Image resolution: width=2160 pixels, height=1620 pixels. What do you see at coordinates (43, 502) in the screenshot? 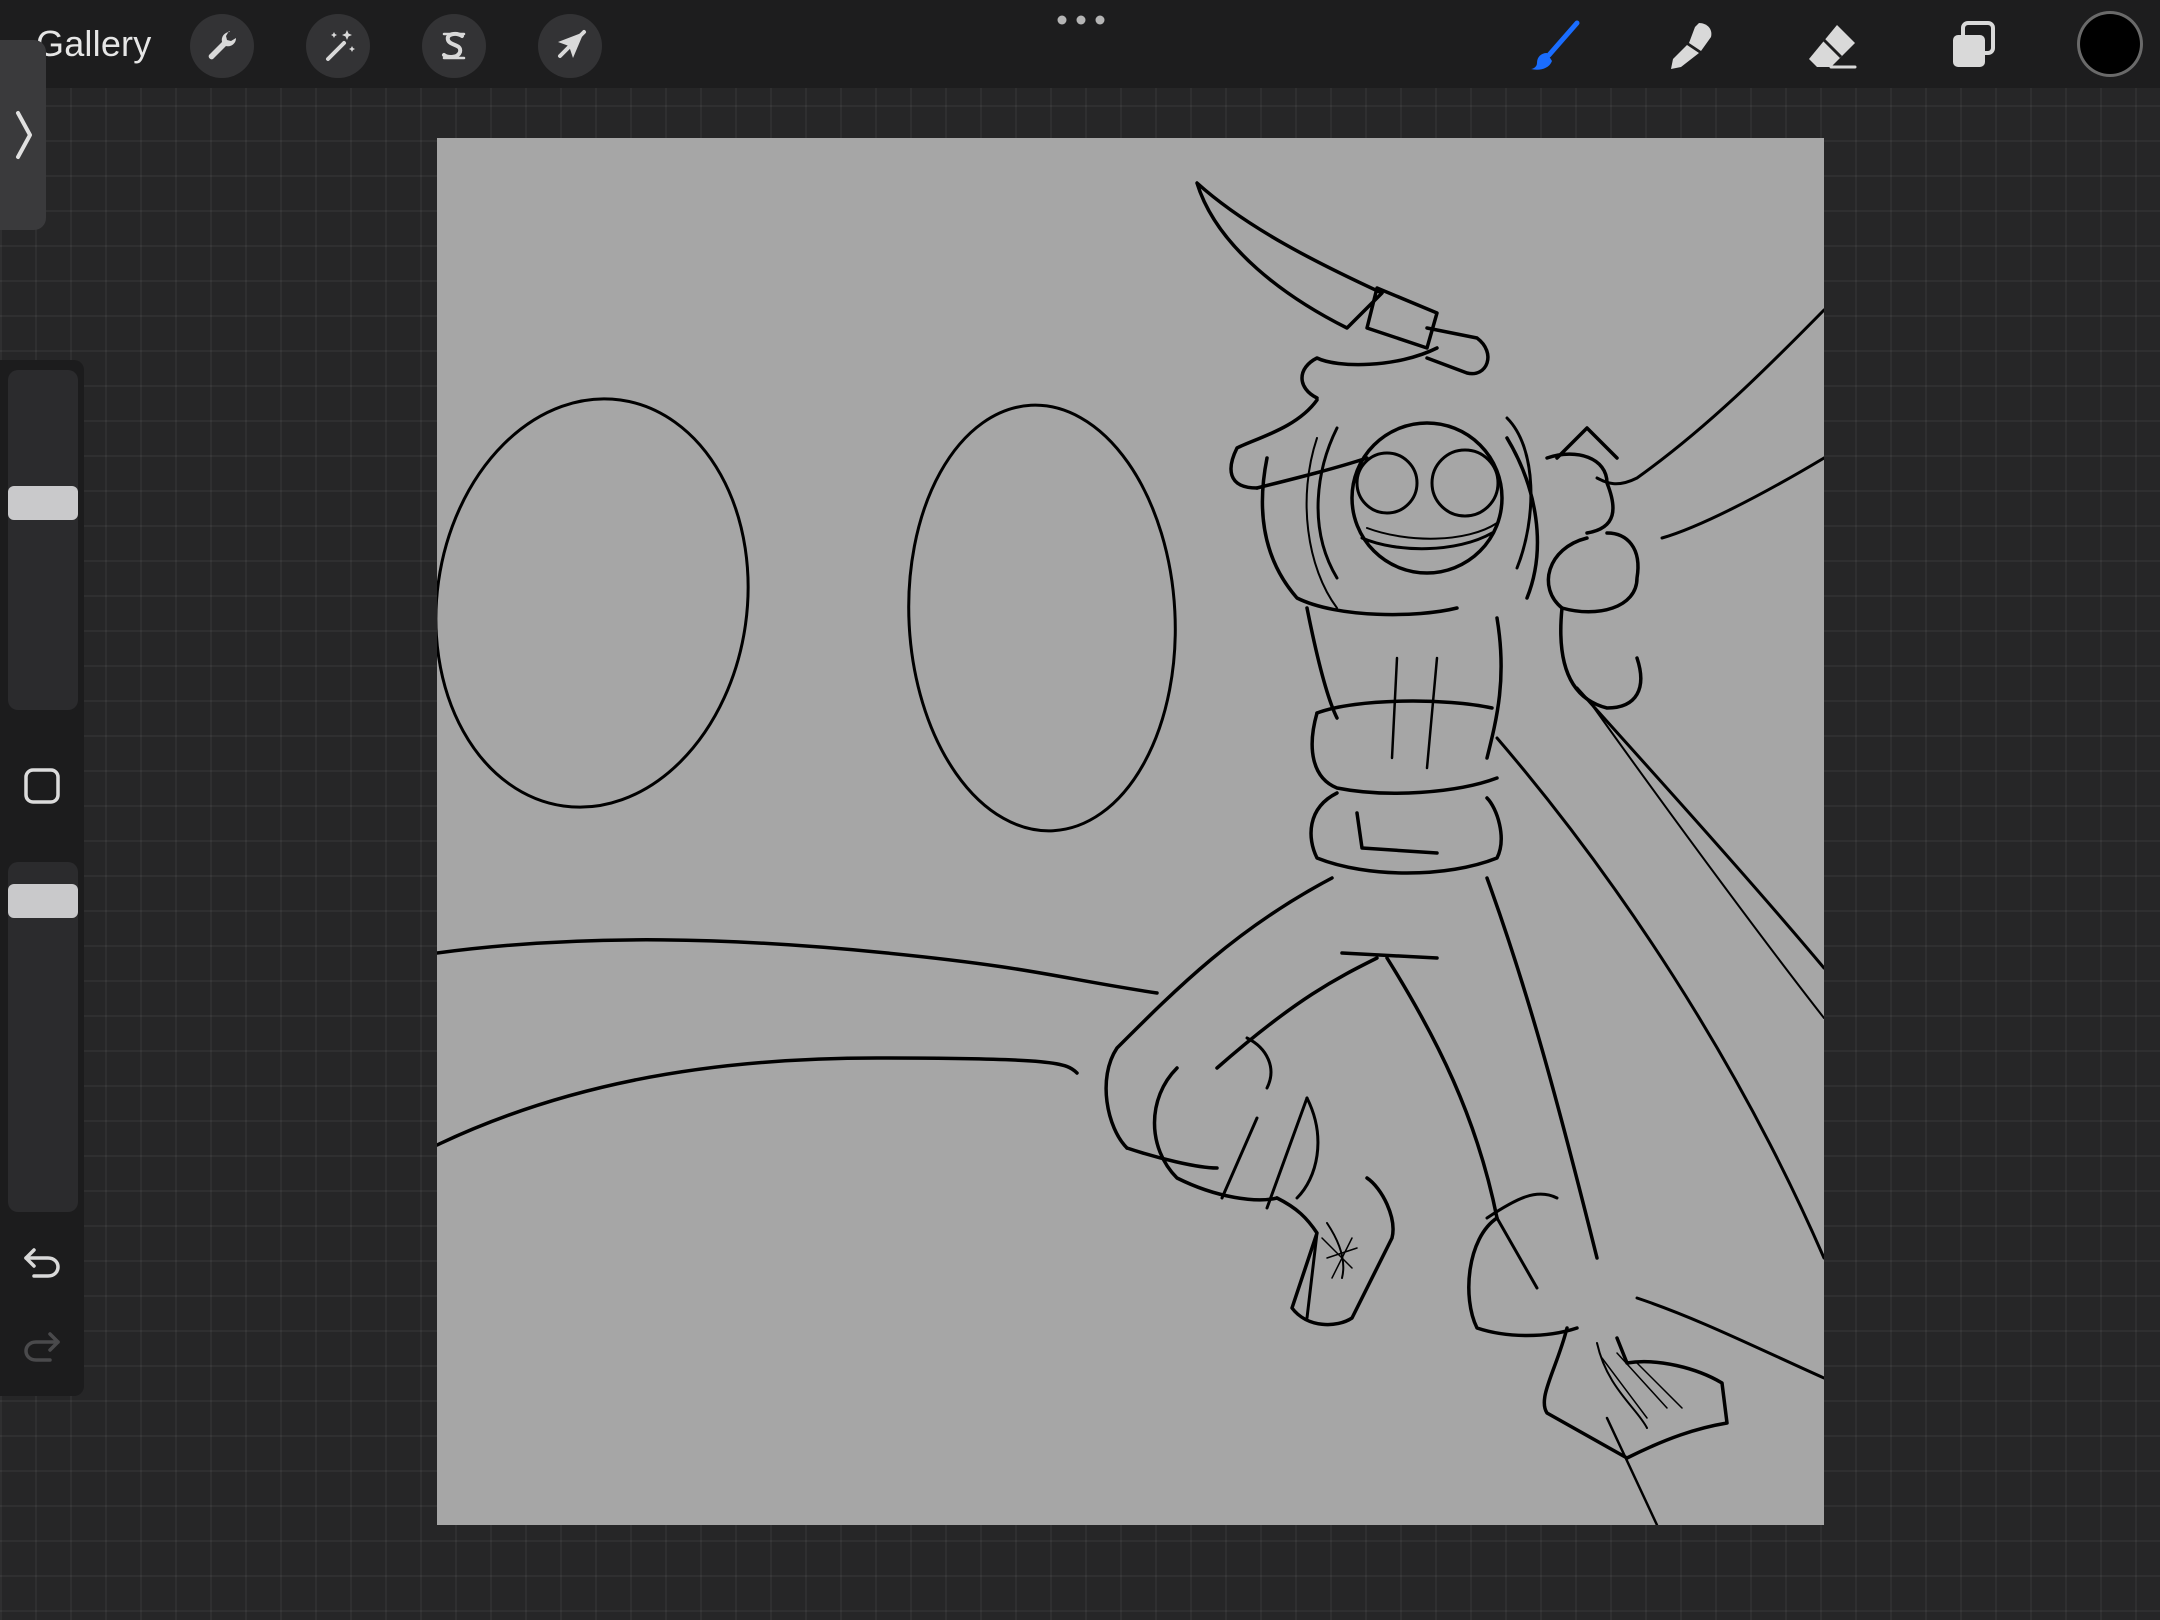
I see `brush-size-thumb` at bounding box center [43, 502].